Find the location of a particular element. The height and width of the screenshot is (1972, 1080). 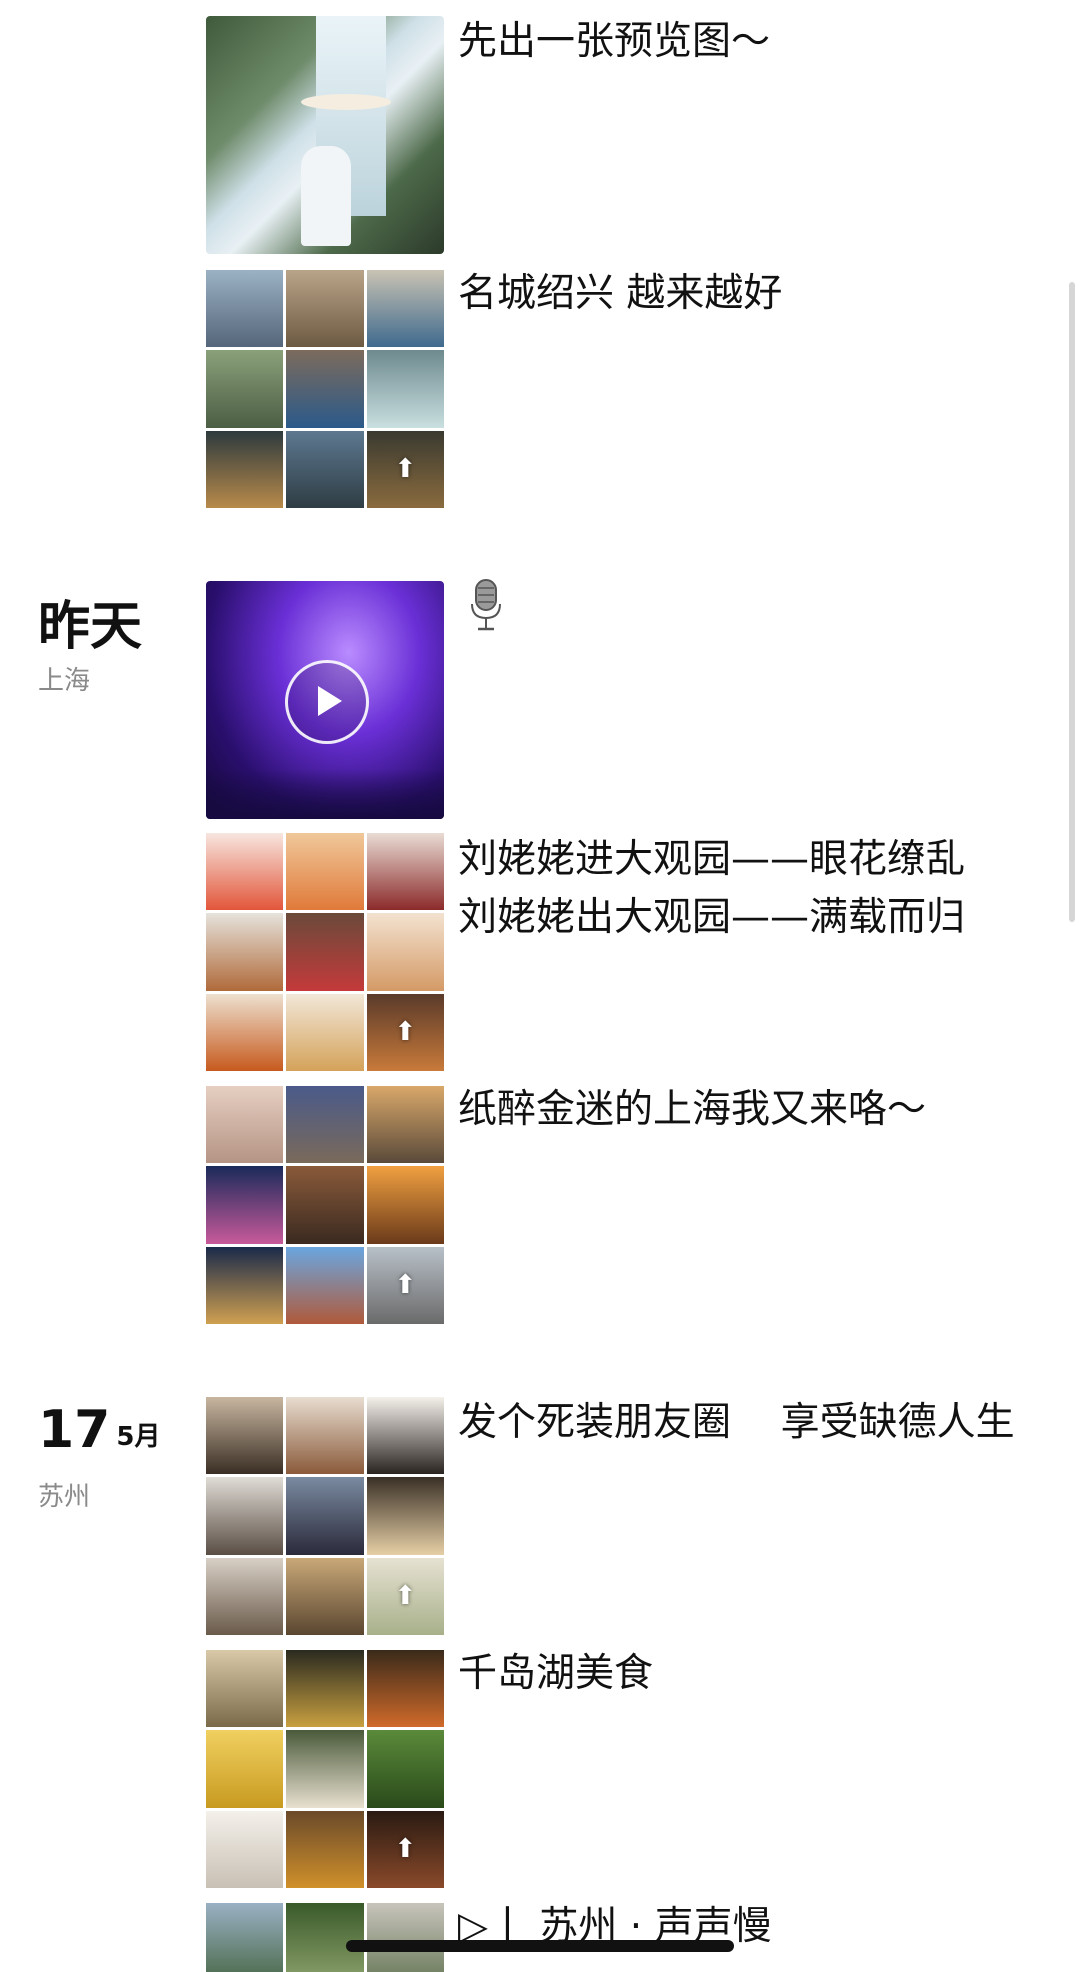

post-caption: 千岛湖美食 is located at coordinates (738, 1674).